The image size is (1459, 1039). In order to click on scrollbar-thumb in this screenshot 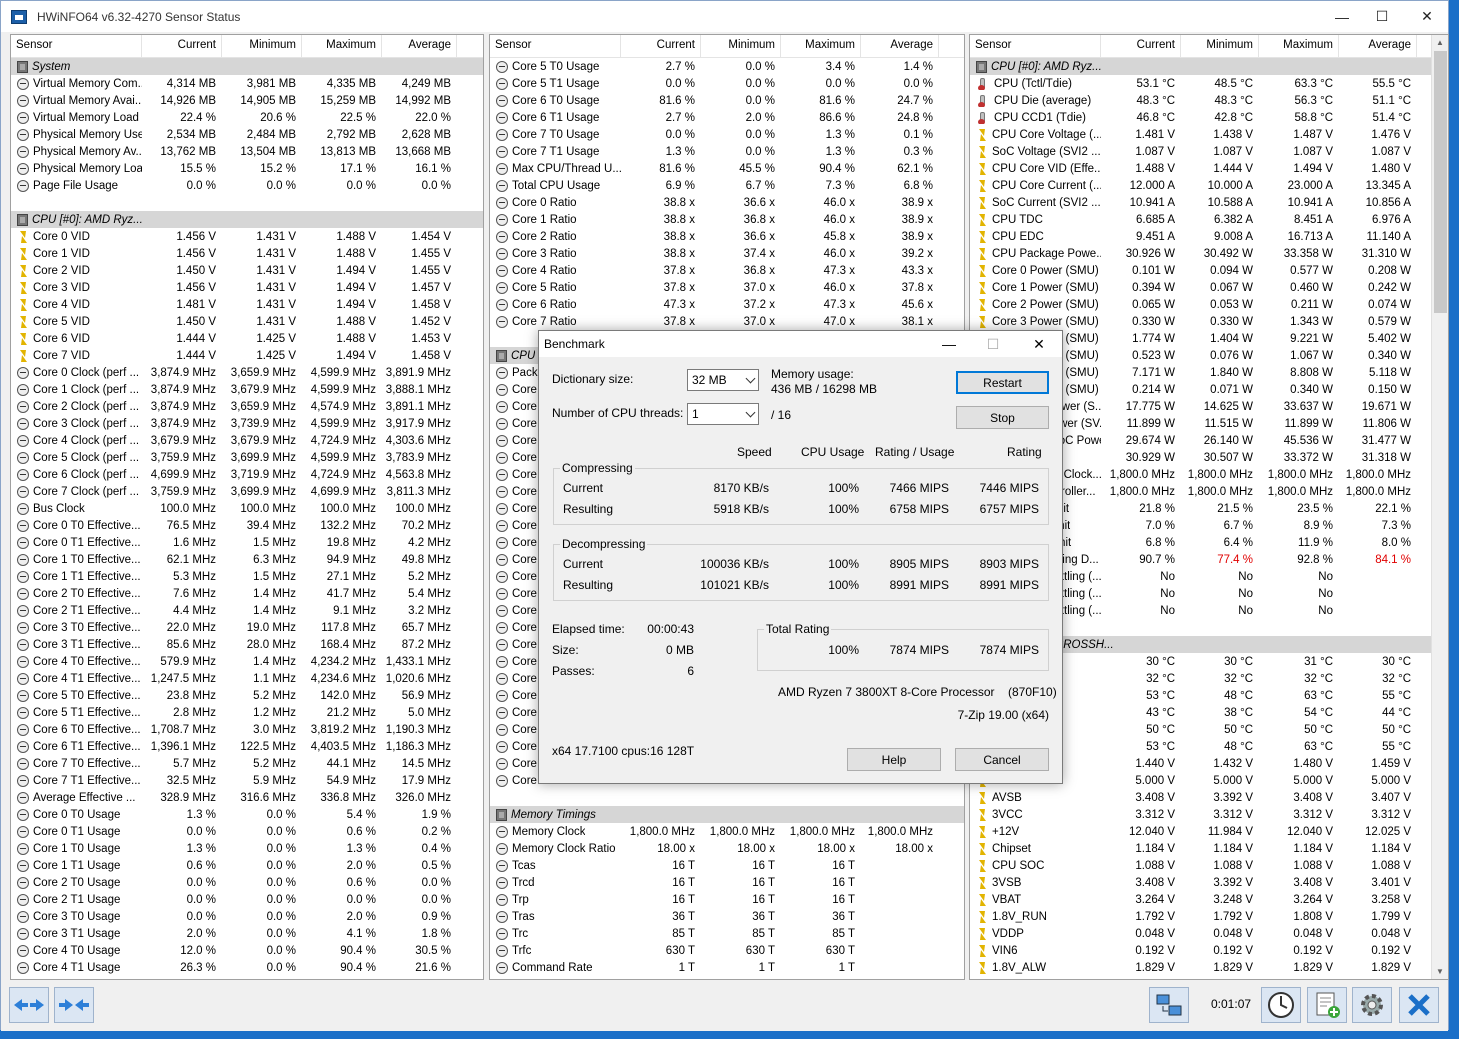, I will do `click(1440, 182)`.